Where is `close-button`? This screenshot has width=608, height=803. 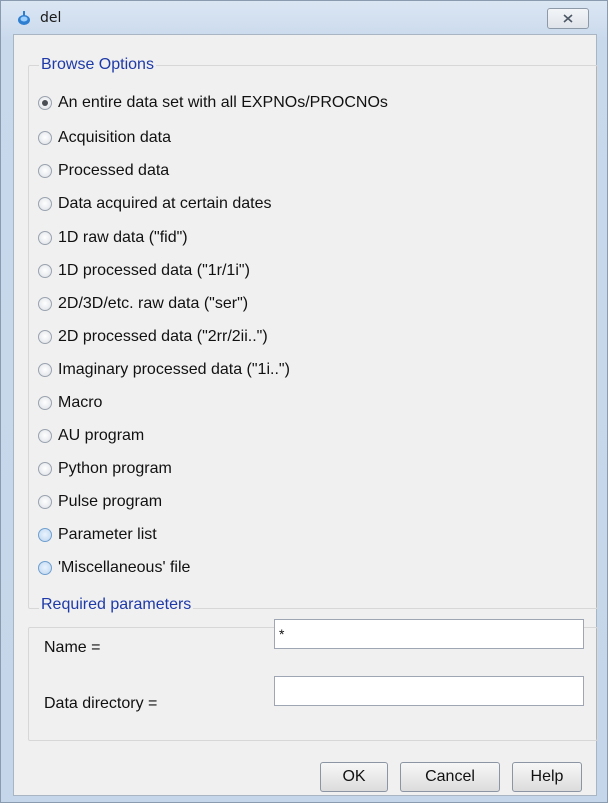 close-button is located at coordinates (568, 18).